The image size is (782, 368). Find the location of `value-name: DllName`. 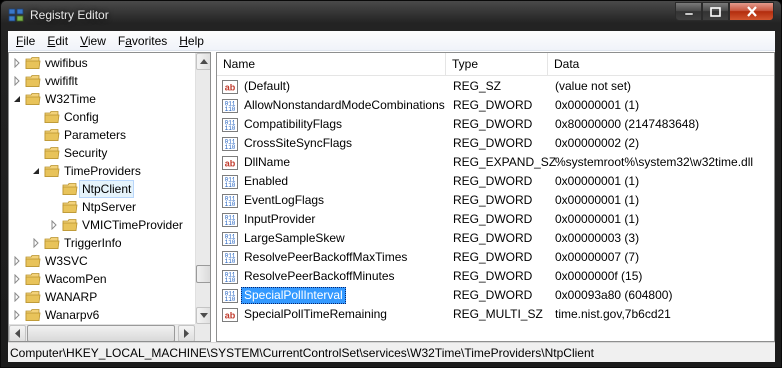

value-name: DllName is located at coordinates (267, 162).